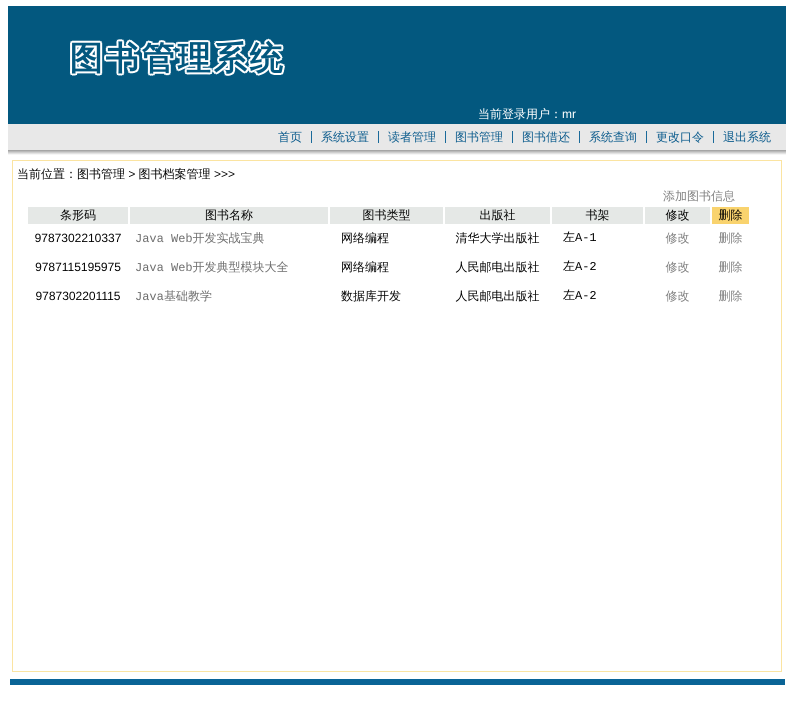 This screenshot has width=797, height=703. What do you see at coordinates (680, 137) in the screenshot?
I see `nav-link: 更改口令` at bounding box center [680, 137].